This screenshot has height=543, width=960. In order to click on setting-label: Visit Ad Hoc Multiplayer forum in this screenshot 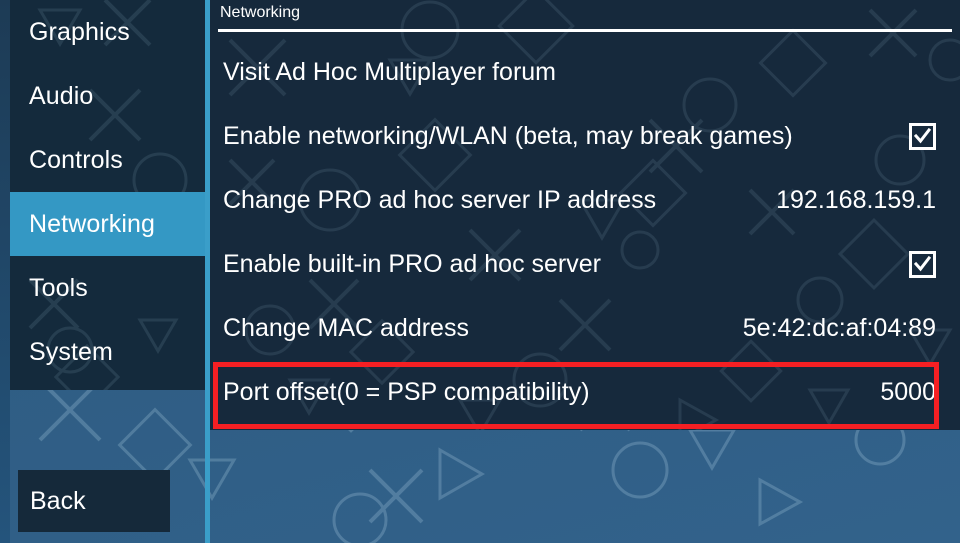, I will do `click(389, 71)`.